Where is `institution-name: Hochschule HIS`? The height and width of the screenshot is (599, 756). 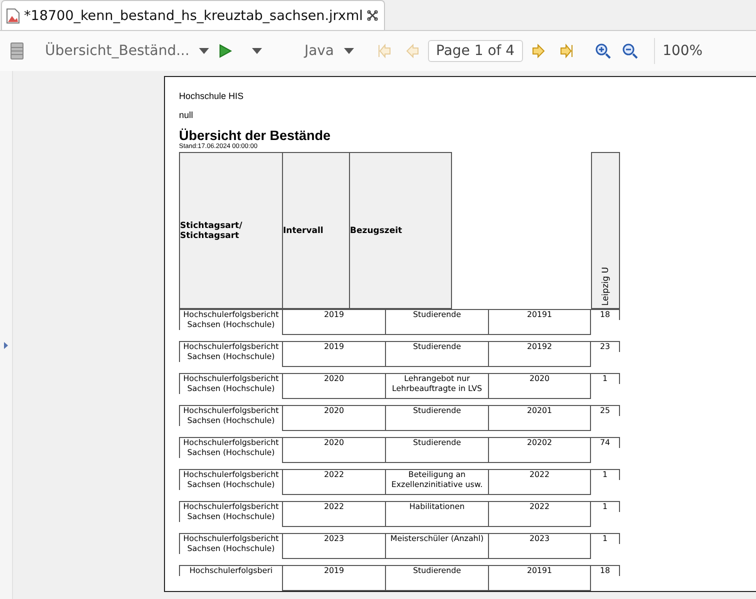
institution-name: Hochschule HIS is located at coordinates (212, 96).